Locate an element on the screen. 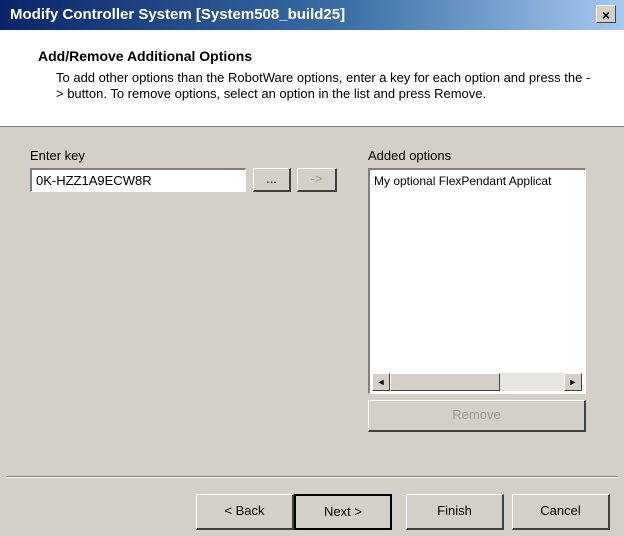 The width and height of the screenshot is (624, 536). cancel-button: Cancel is located at coordinates (561, 512).